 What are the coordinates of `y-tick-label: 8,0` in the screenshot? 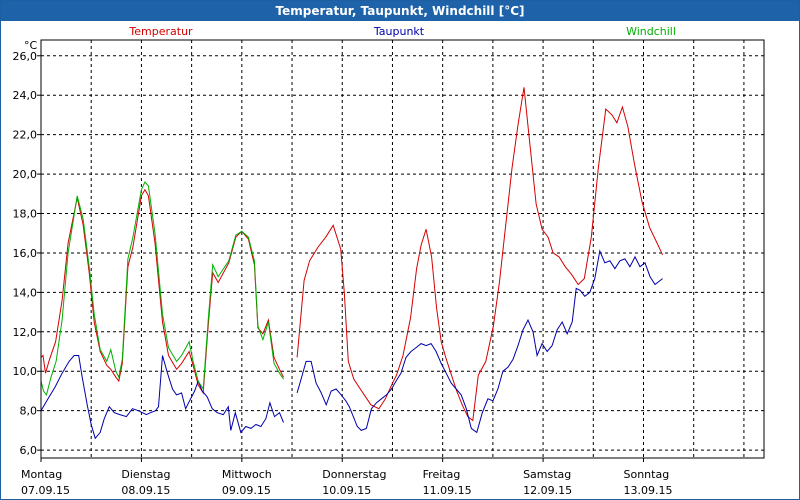 It's located at (29, 411).